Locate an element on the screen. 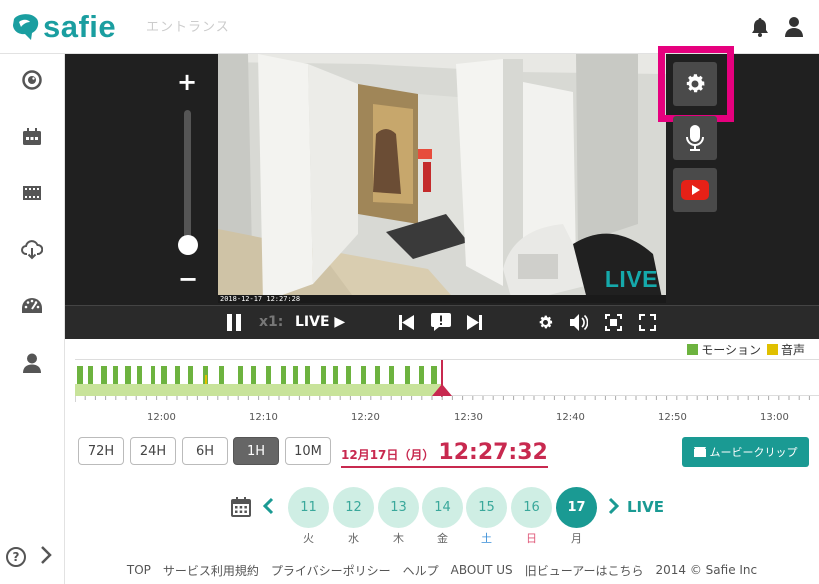  timeline-legend: モーション 音声 is located at coordinates (746, 349).